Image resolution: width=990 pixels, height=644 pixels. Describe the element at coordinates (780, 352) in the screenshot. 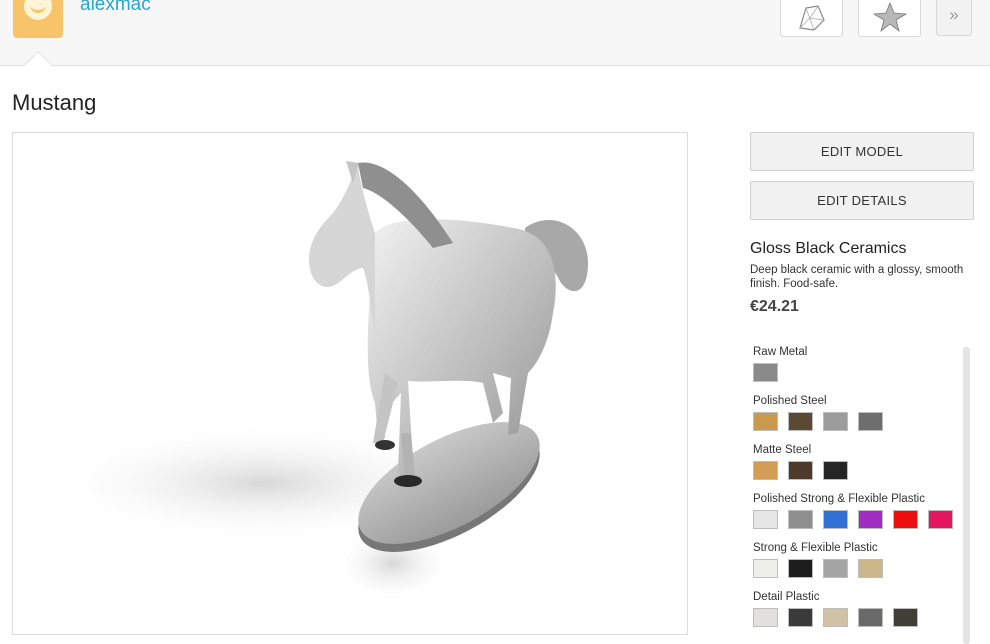

I see `material-group-label: Raw Metal` at that location.